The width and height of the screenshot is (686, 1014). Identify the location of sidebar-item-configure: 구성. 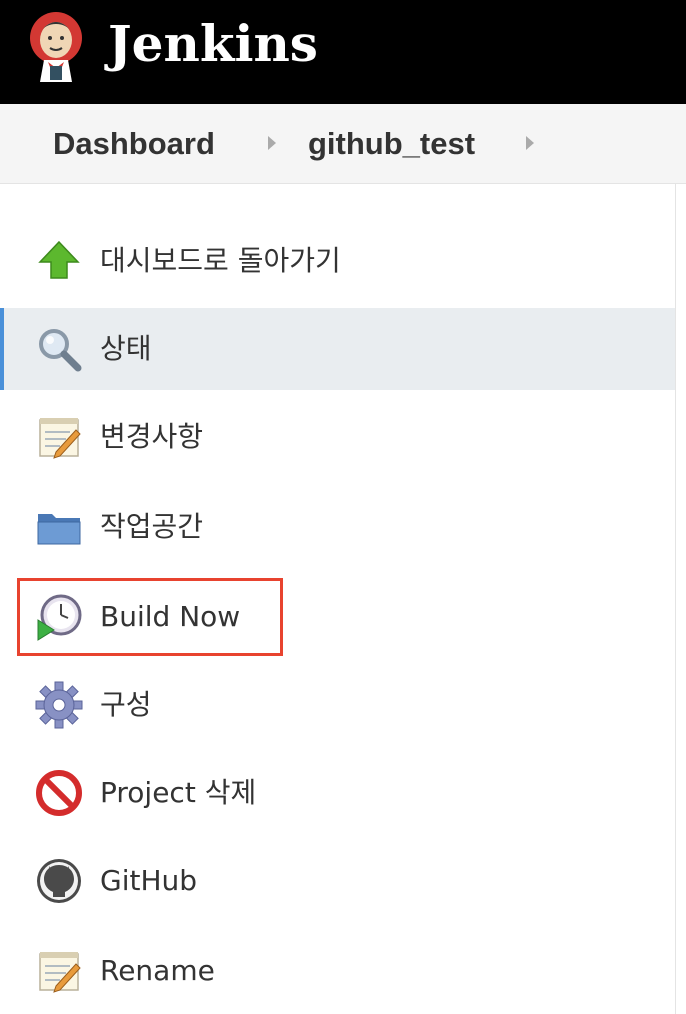
(337, 705).